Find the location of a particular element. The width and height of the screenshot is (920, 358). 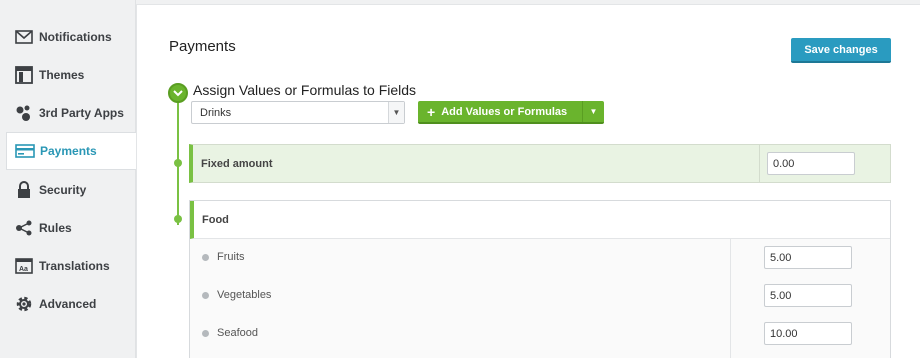

envelope-icon is located at coordinates (24, 37).